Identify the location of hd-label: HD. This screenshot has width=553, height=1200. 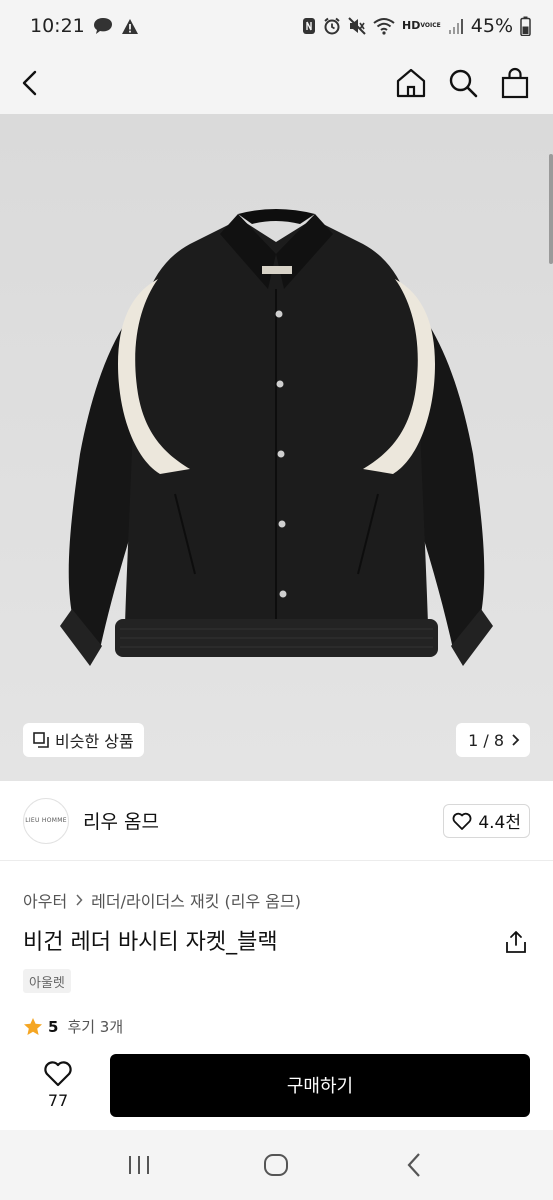
(411, 25).